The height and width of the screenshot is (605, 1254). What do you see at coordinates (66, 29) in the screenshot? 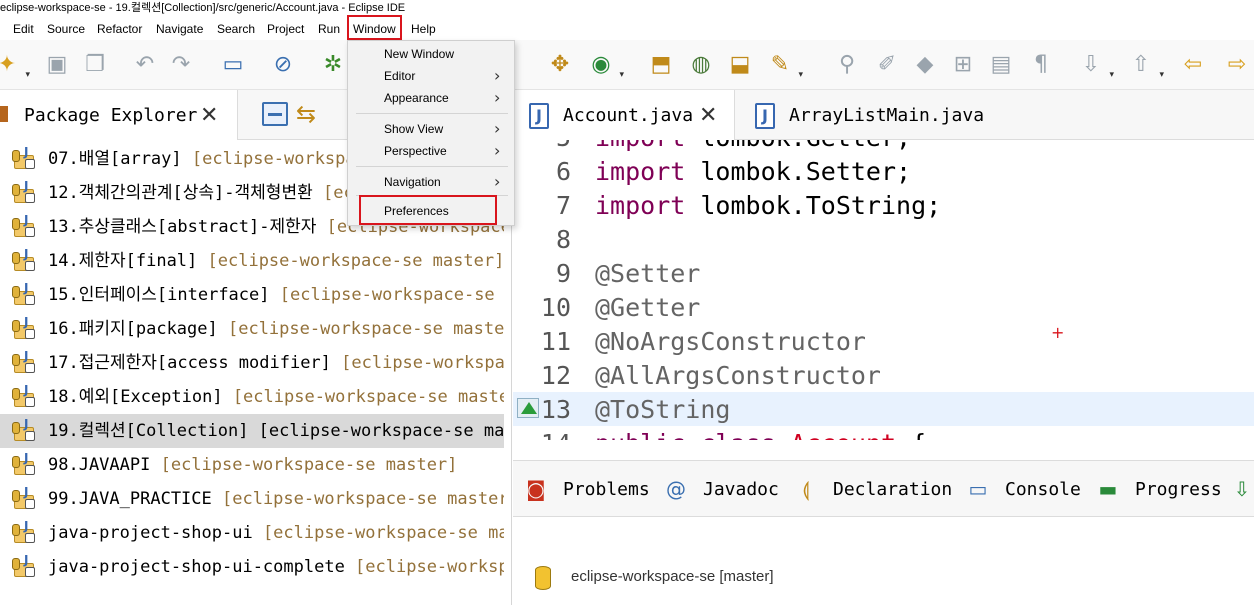
I see `menu-source: Source` at bounding box center [66, 29].